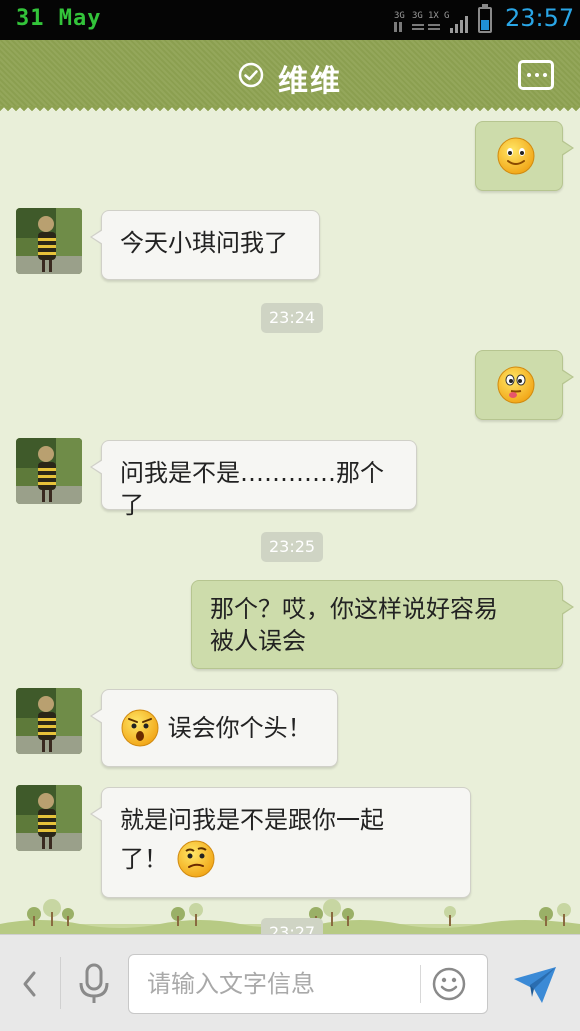 The image size is (580, 1031). What do you see at coordinates (292, 547) in the screenshot?
I see `message-timestamp: 23:25` at bounding box center [292, 547].